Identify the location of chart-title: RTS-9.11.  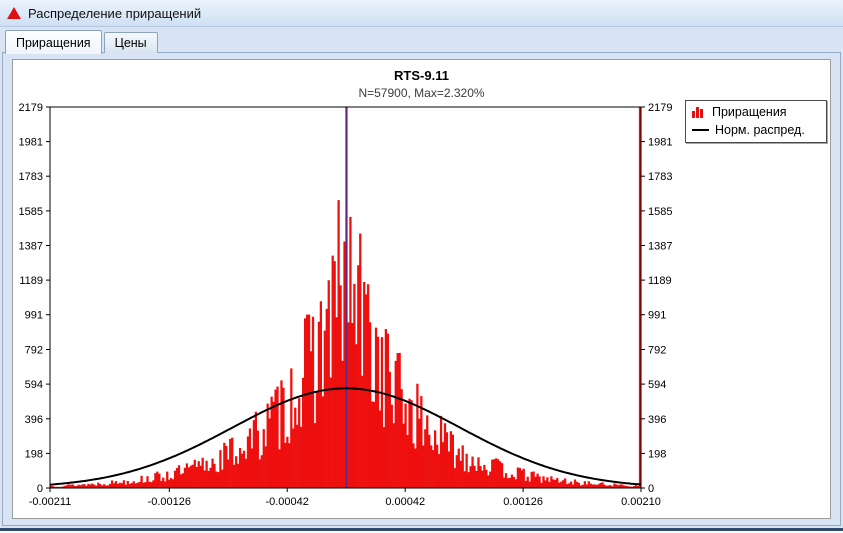
(421, 75).